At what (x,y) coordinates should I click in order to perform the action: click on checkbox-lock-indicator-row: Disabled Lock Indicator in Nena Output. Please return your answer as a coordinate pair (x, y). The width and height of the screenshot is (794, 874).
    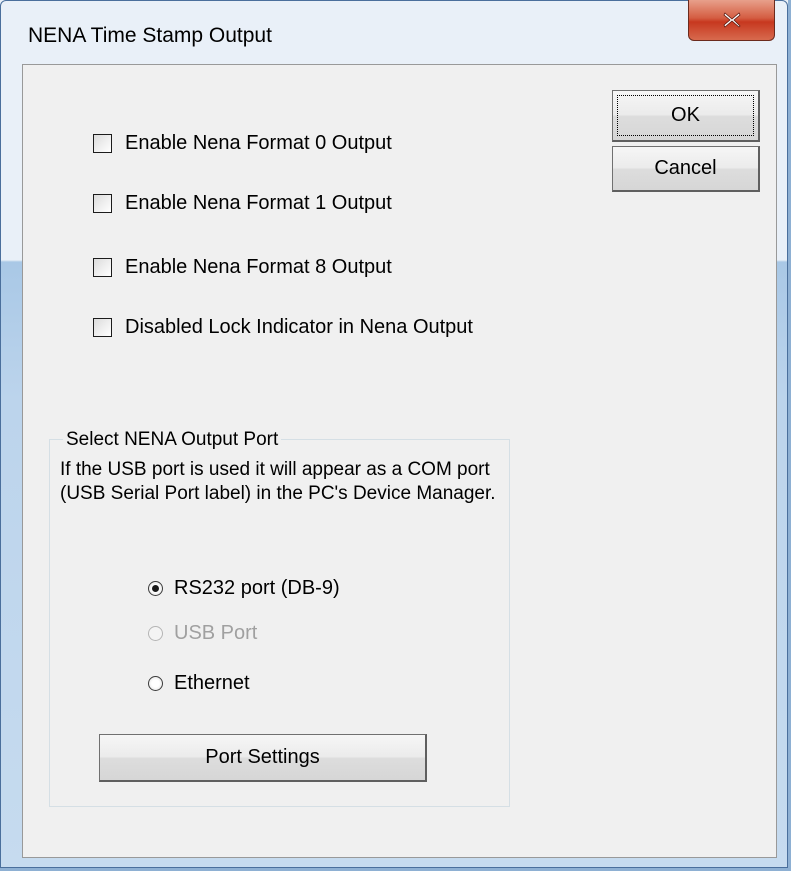
    Looking at the image, I should click on (283, 327).